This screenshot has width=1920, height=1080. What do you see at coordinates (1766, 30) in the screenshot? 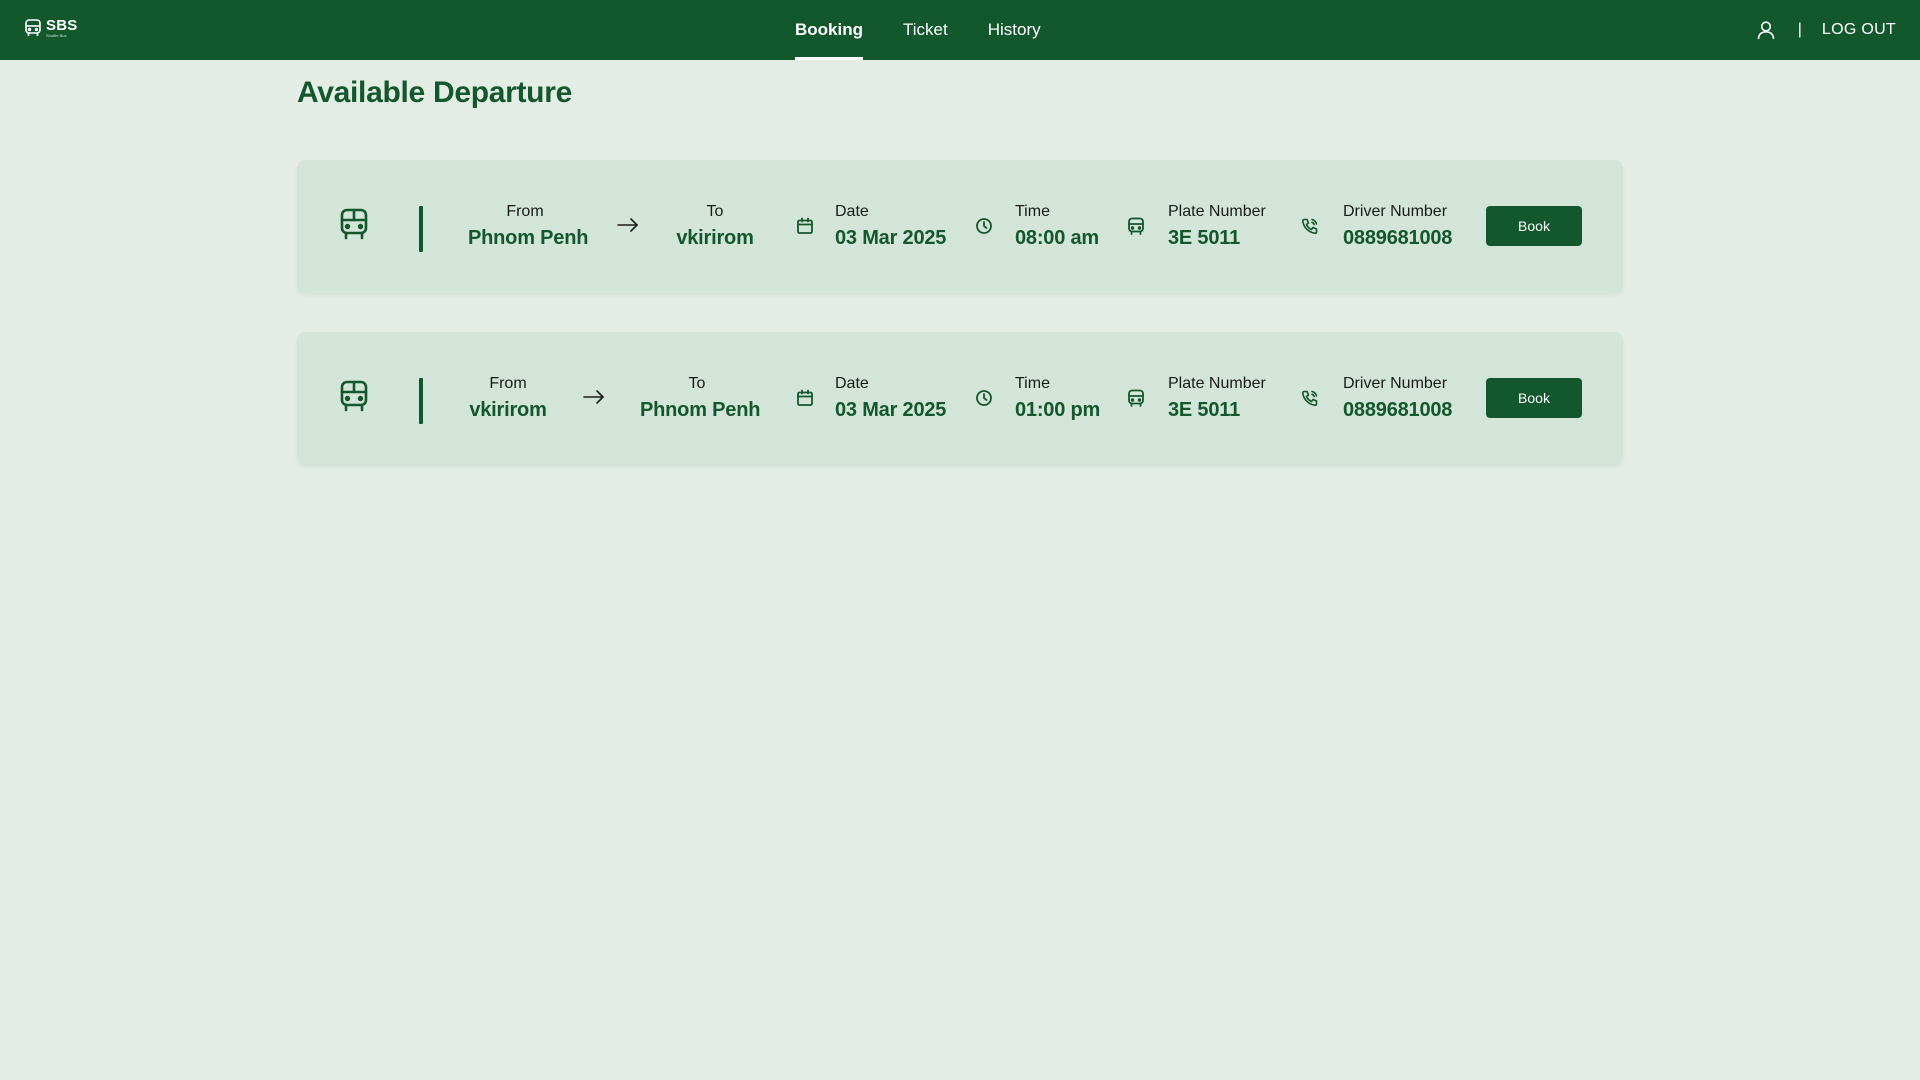
I see `user-icon` at bounding box center [1766, 30].